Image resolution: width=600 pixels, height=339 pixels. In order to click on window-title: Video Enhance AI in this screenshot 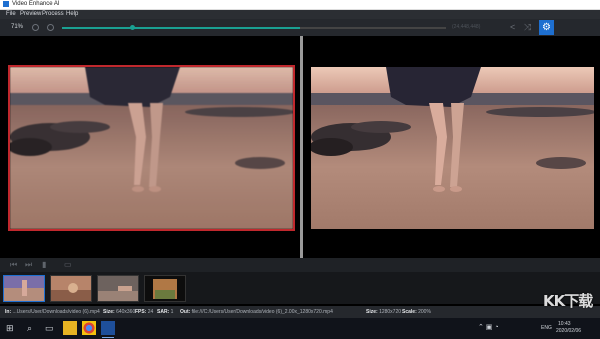, I will do `click(36, 4)`.